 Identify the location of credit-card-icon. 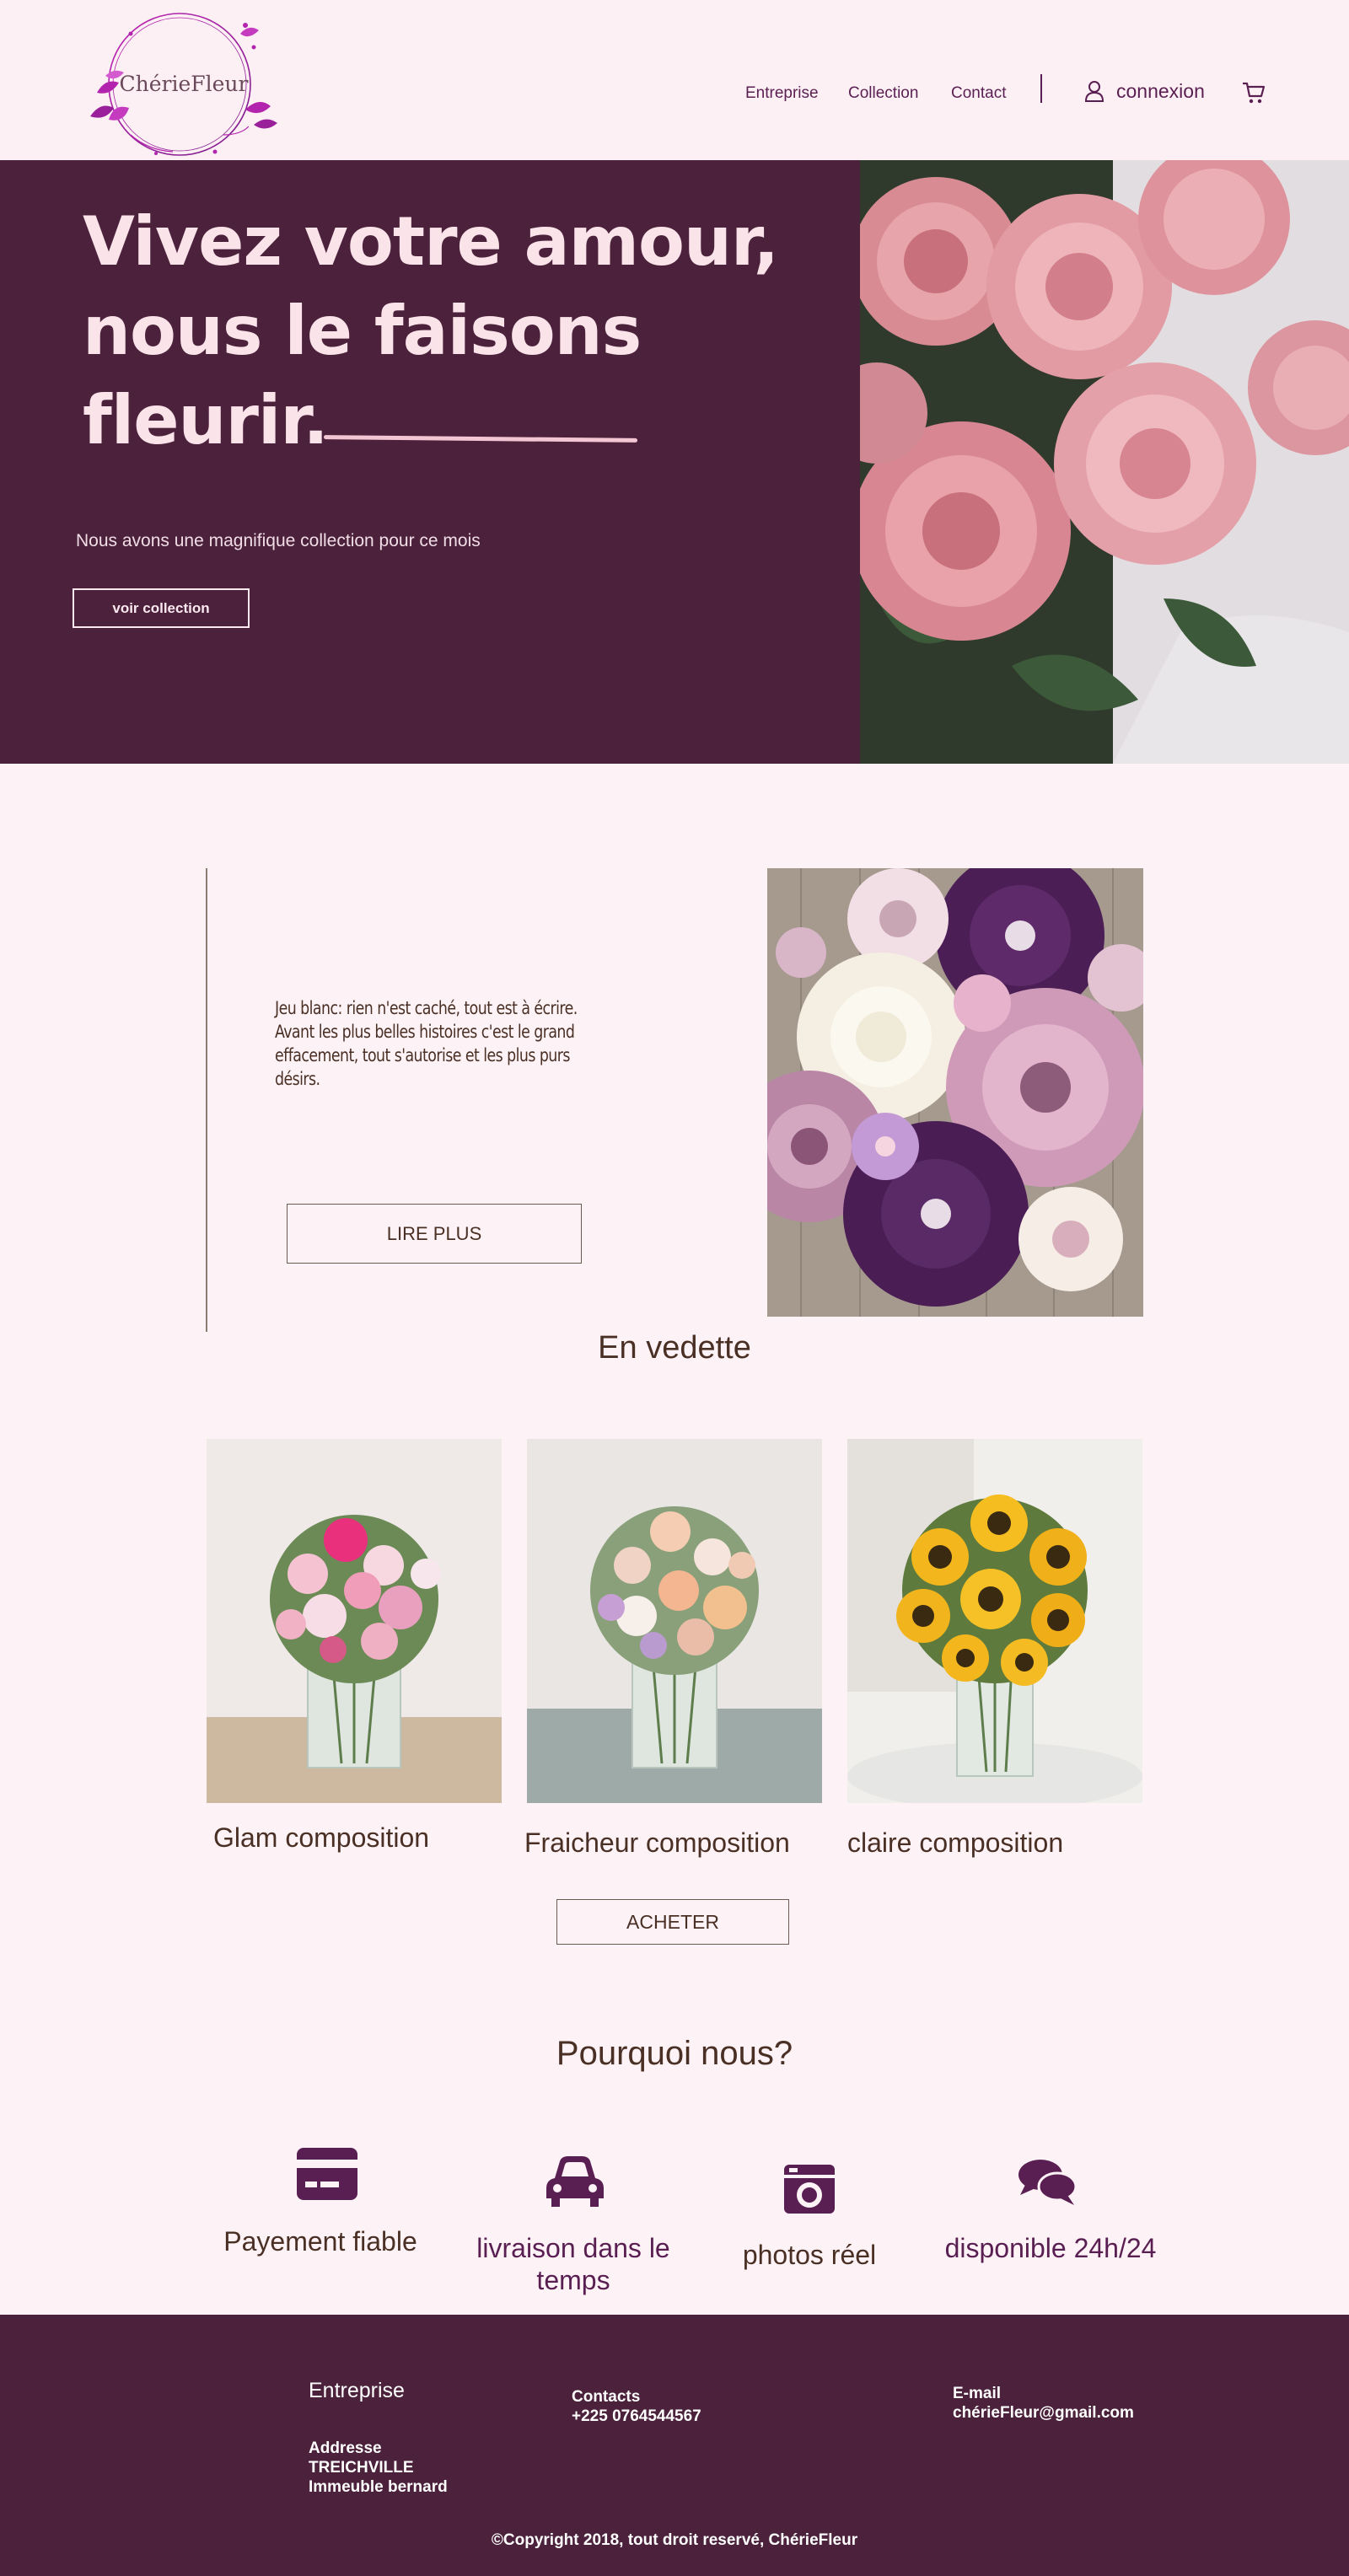
(327, 2174).